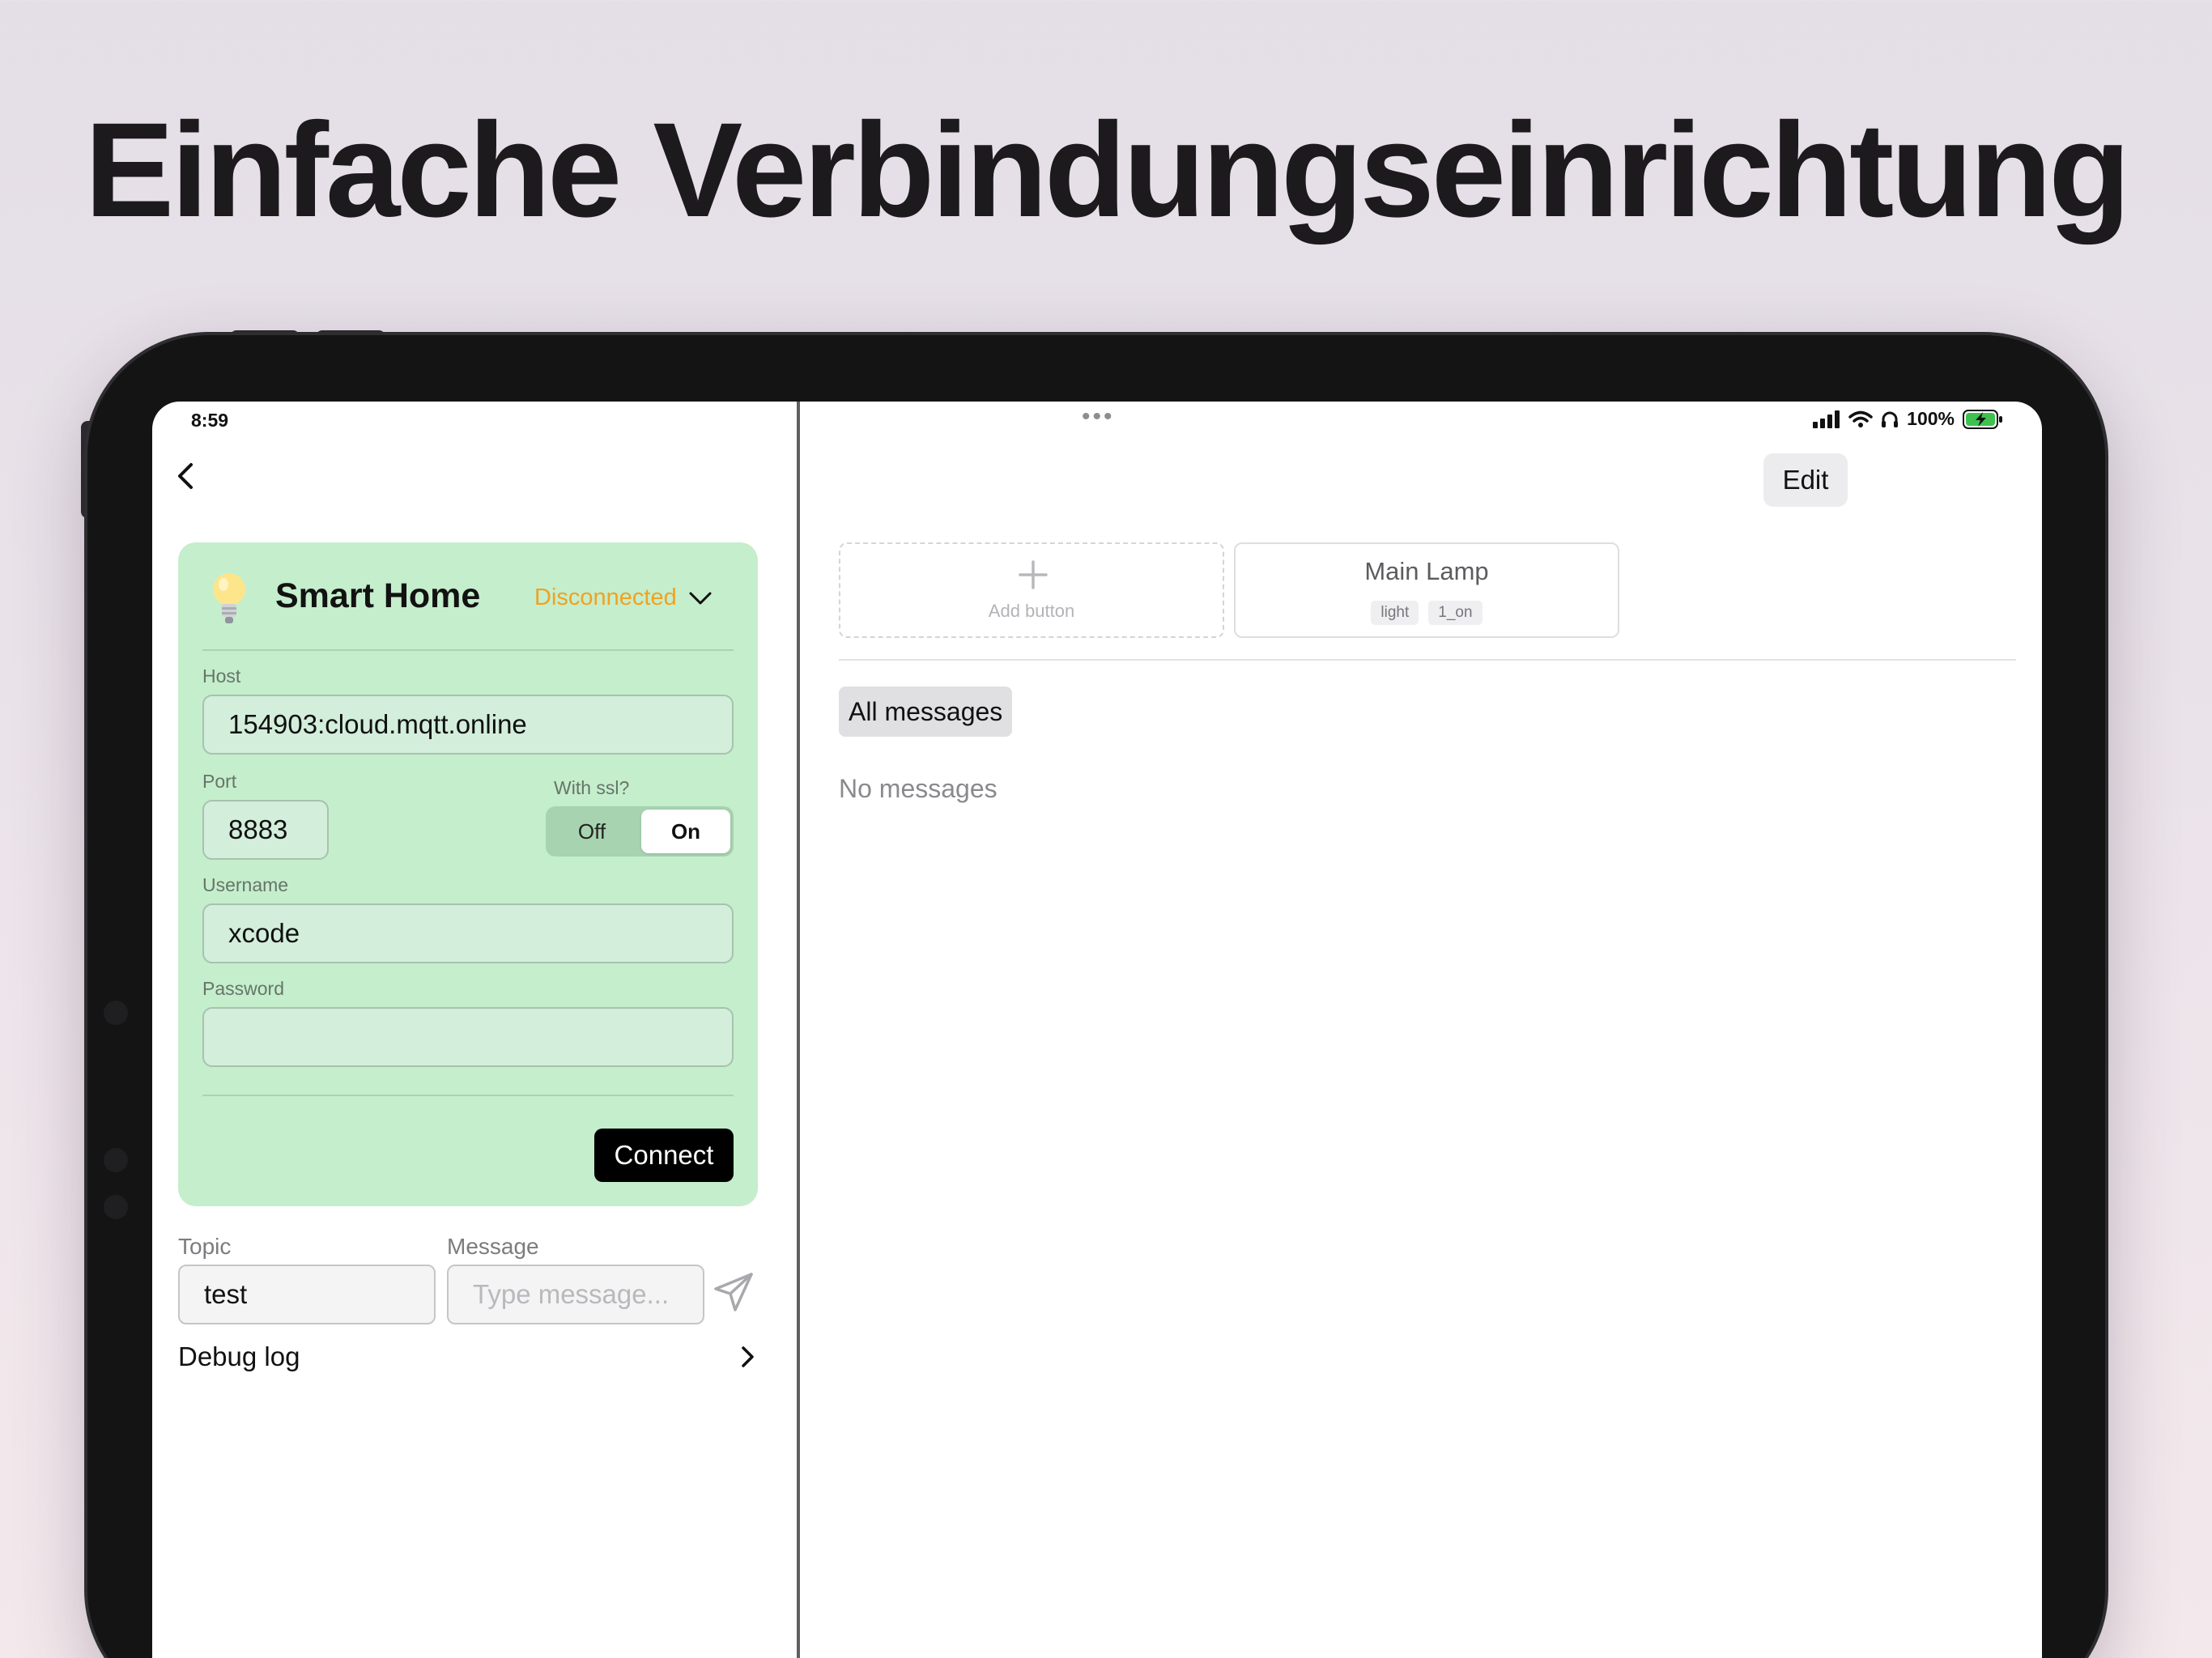 This screenshot has width=2212, height=1658. I want to click on empty-messages-label: No messages, so click(919, 788).